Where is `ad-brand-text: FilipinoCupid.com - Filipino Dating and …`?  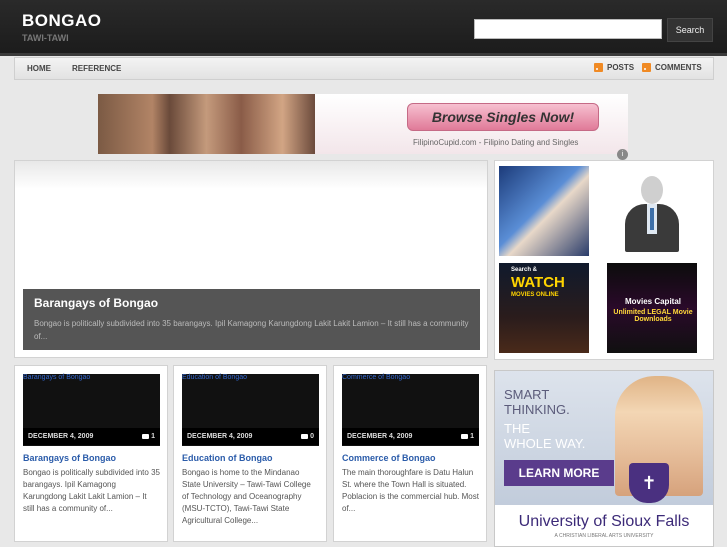
ad-brand-text: FilipinoCupid.com - Filipino Dating and … is located at coordinates (496, 142).